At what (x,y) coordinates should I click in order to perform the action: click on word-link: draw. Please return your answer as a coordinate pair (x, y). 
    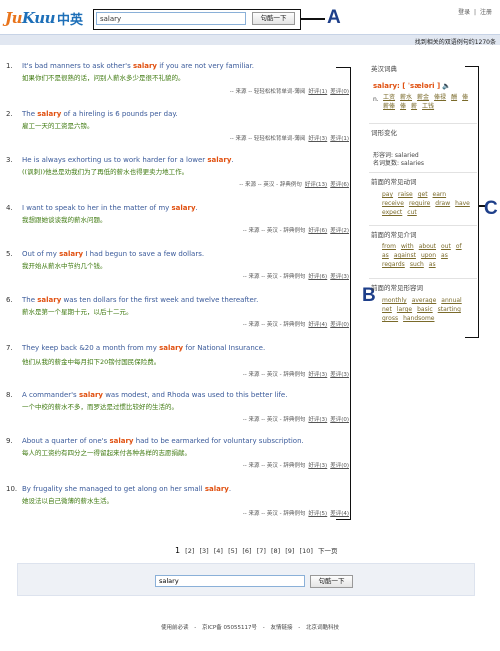
    Looking at the image, I should click on (442, 203).